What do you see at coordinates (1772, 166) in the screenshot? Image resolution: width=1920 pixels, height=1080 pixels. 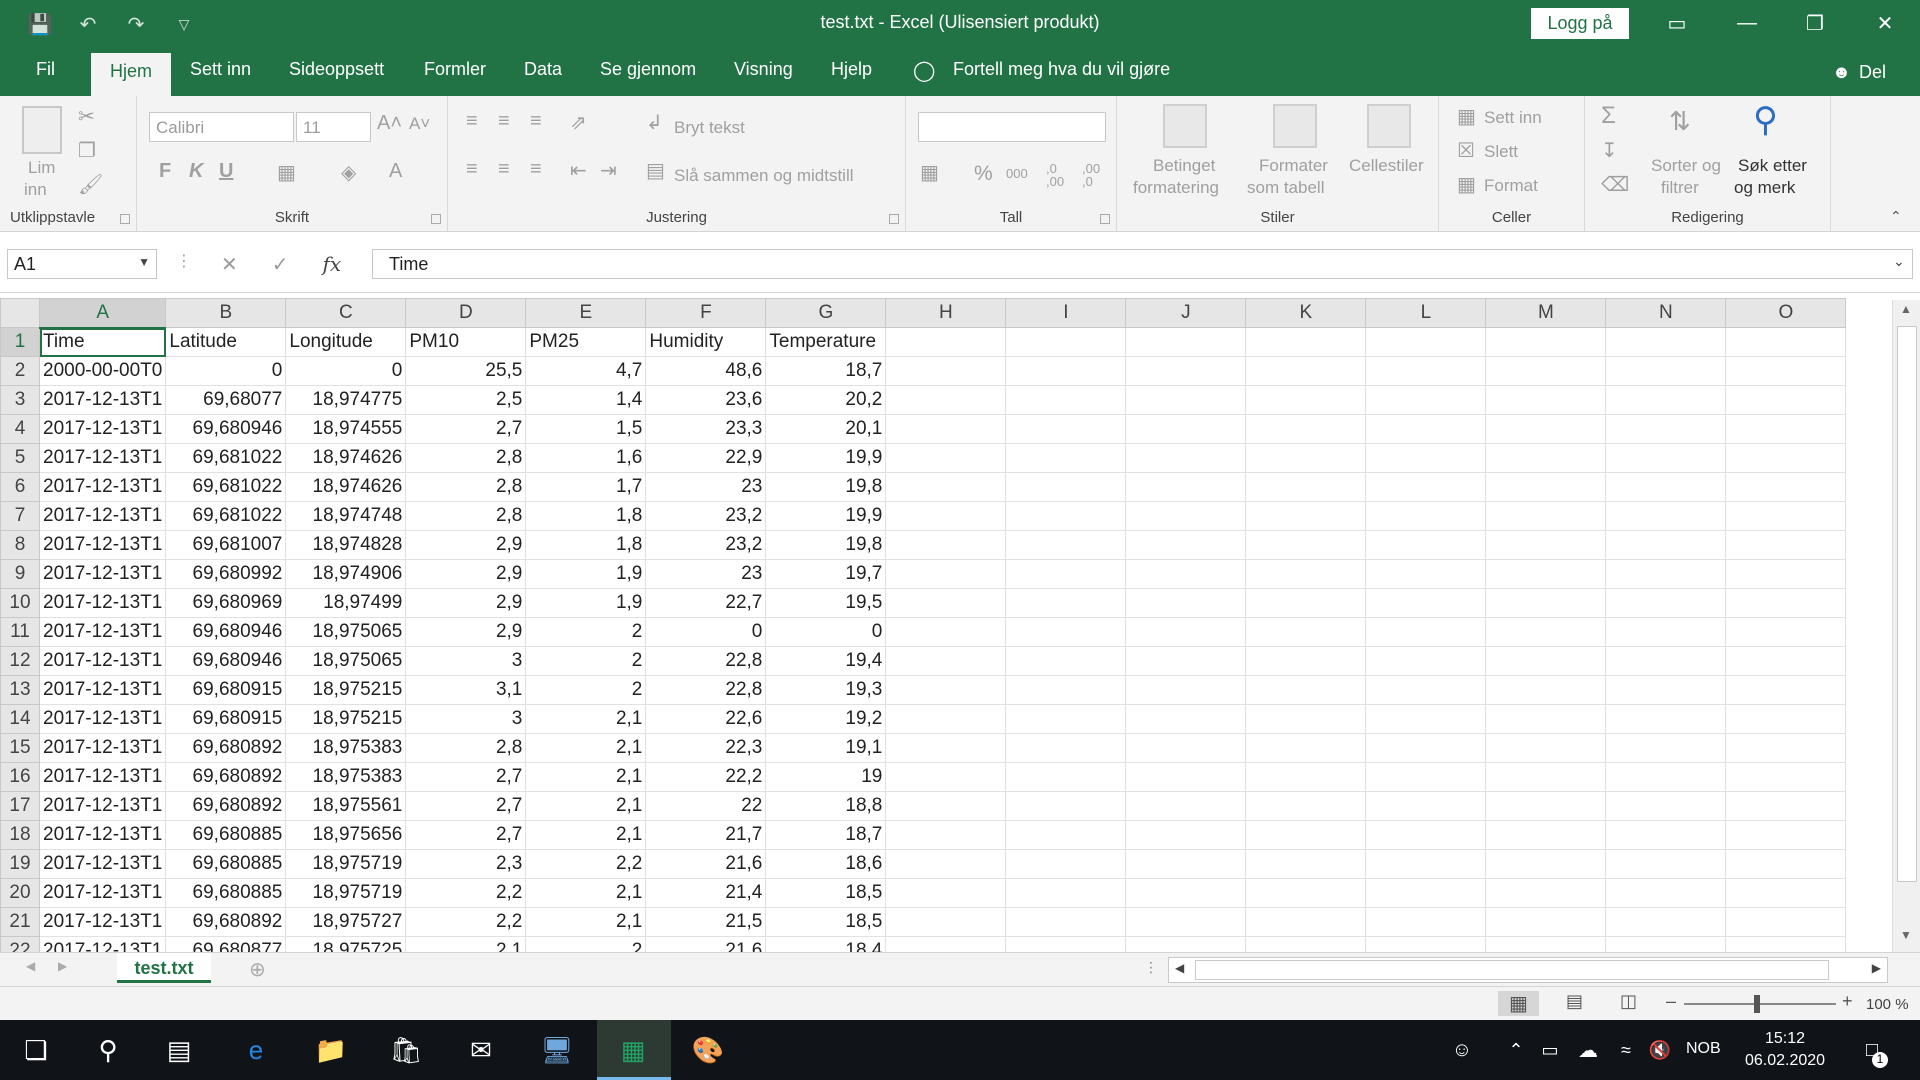 I see `find-select-label: Søk etter` at bounding box center [1772, 166].